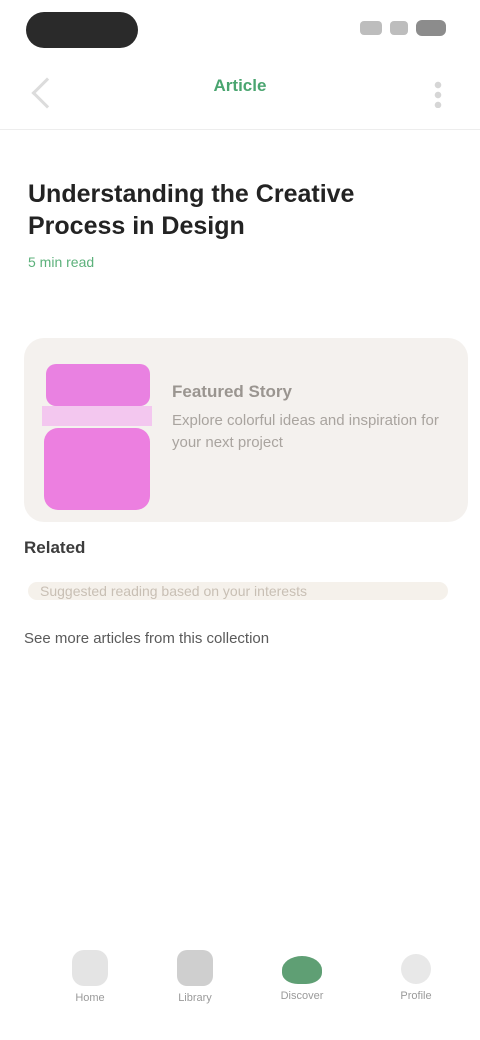 The height and width of the screenshot is (1040, 480). I want to click on tab-library: Library, so click(195, 978).